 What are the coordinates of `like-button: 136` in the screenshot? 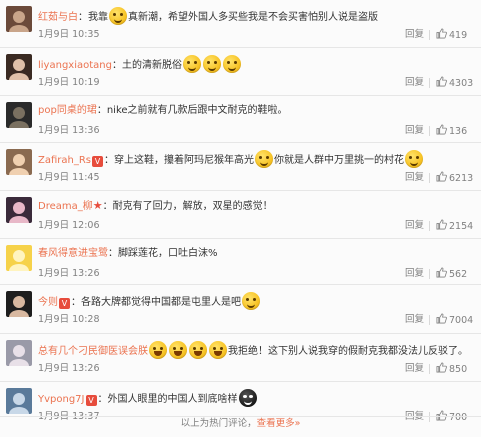 It's located at (451, 131).